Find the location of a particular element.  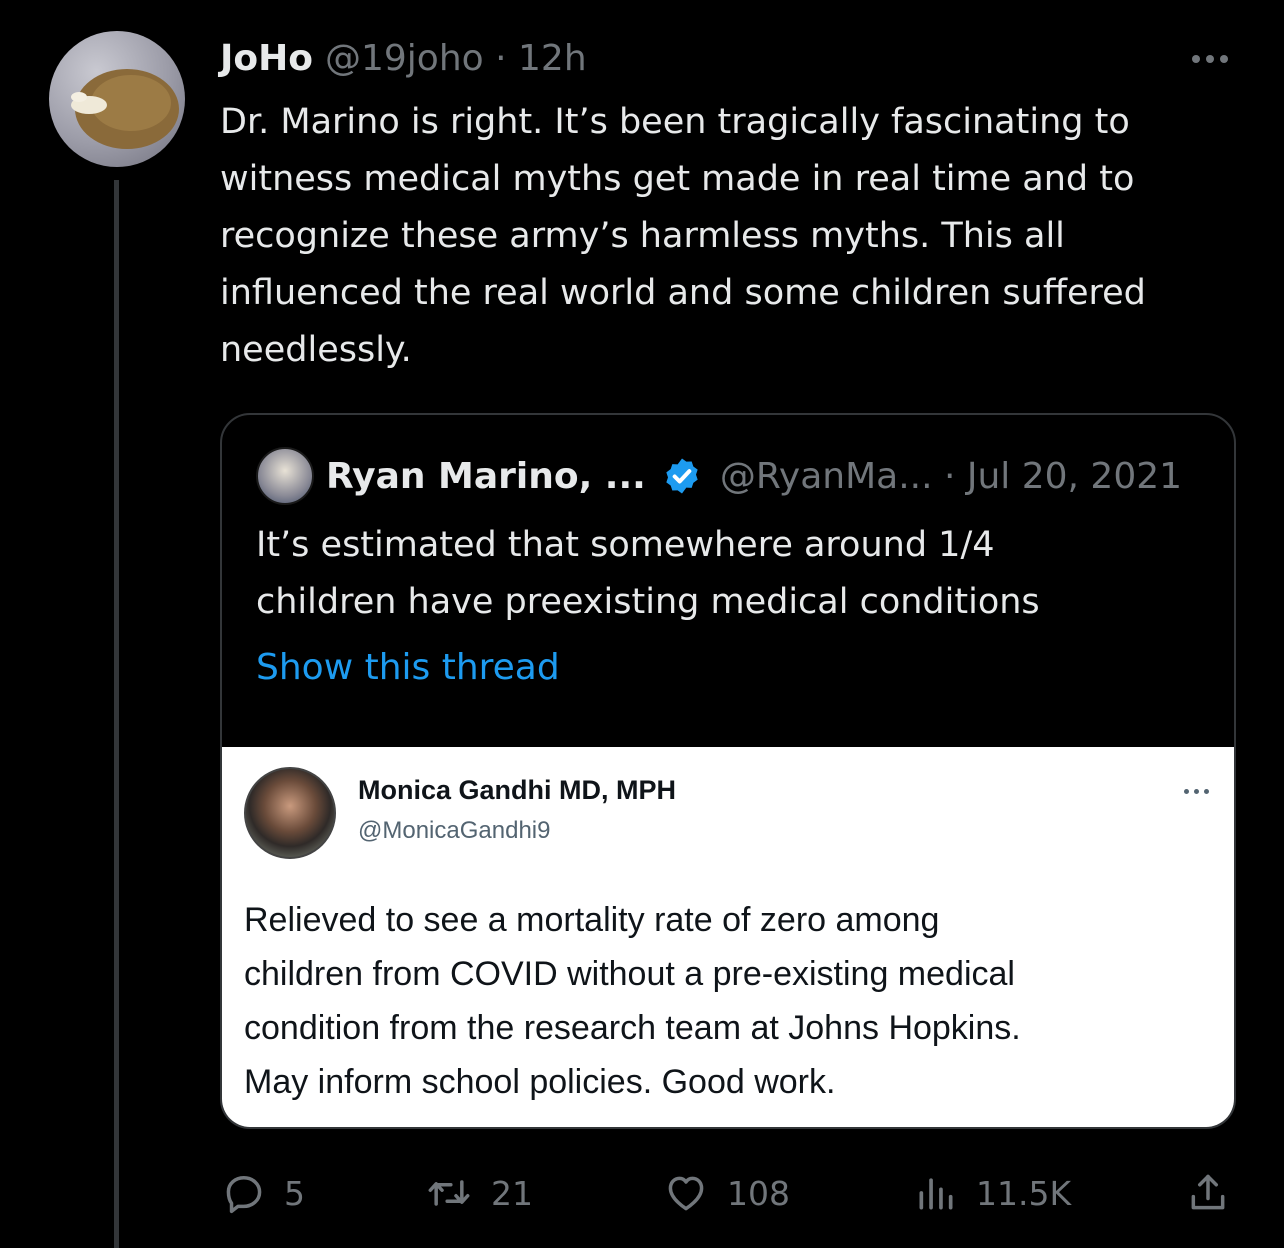

author-name: JoHo is located at coordinates (266, 58).